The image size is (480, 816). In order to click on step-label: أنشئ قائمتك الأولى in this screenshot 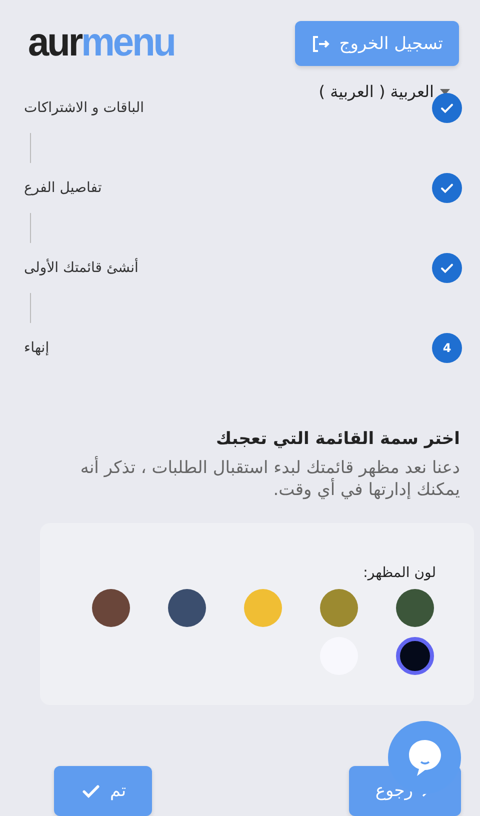, I will do `click(81, 268)`.